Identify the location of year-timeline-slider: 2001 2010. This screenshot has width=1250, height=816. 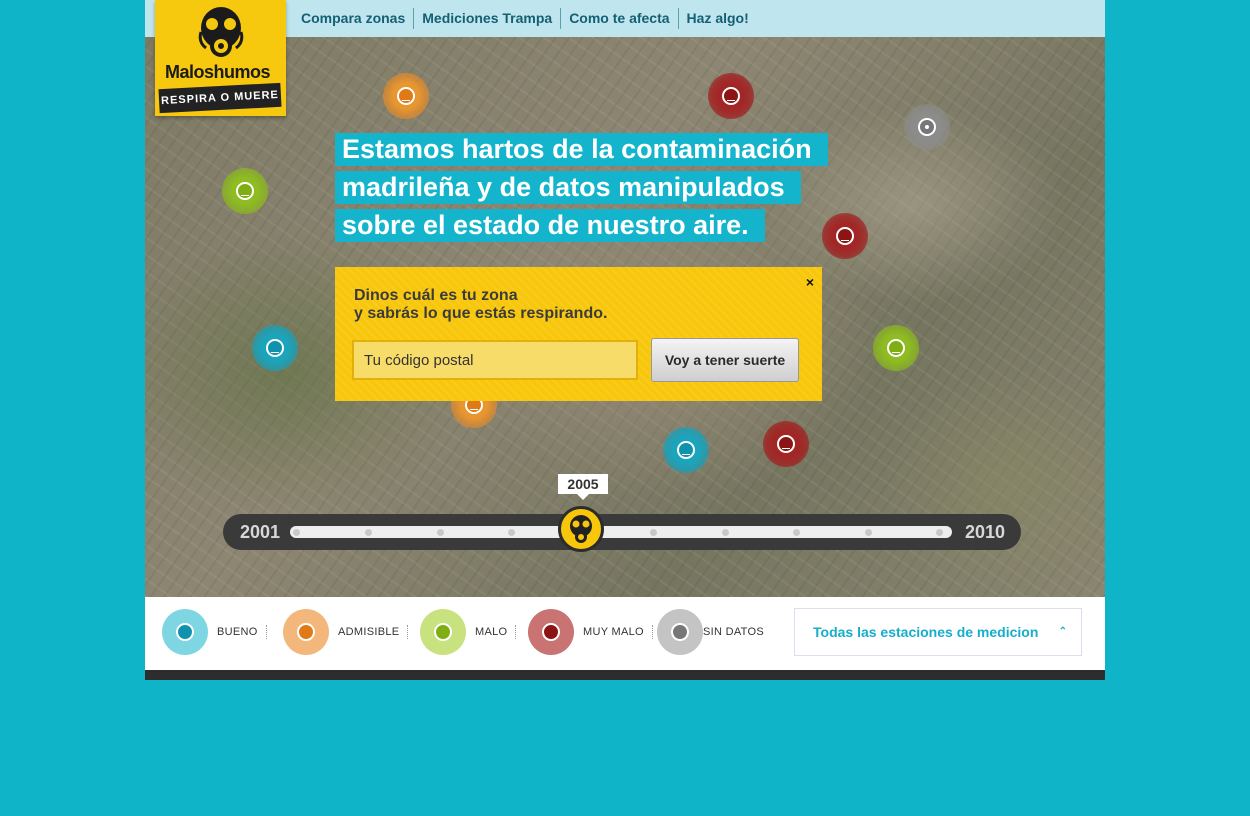
(622, 529).